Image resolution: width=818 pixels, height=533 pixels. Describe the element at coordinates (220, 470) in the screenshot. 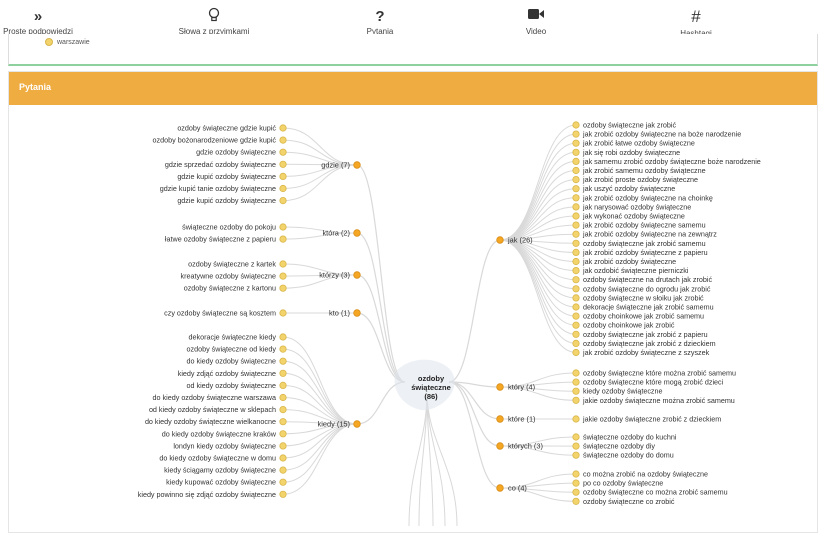

I see `leaf-label: kiedy ściągamy ozdoby świąteczne` at that location.